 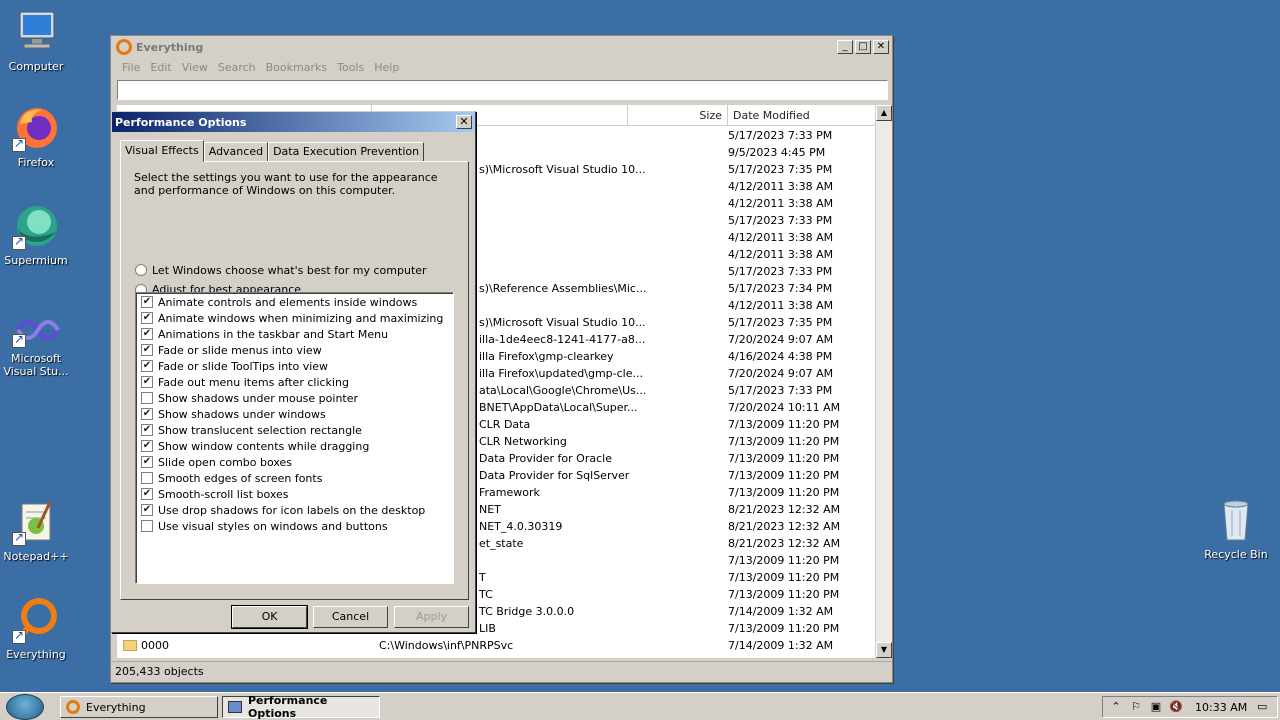 I want to click on effect-option: ✔ Show translucent selection rectangle, so click(x=251, y=430).